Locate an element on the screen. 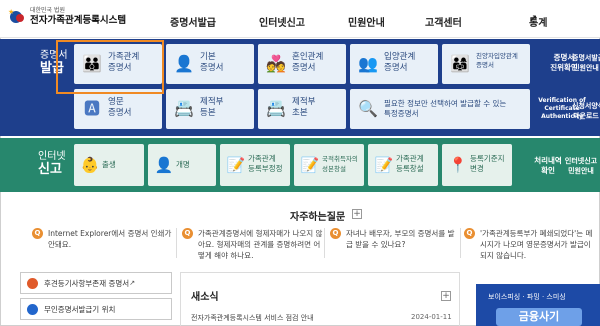 The width and height of the screenshot is (600, 326). nav-internet-report: 인터넷신고 is located at coordinates (282, 21).